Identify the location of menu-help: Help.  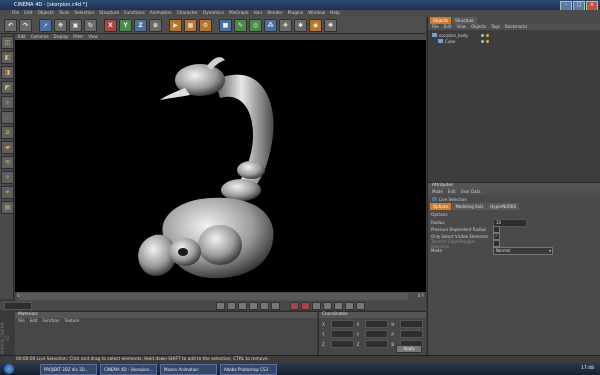
(335, 13).